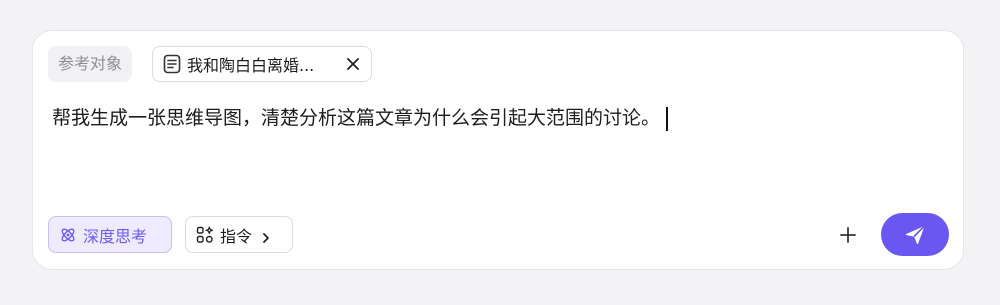 The height and width of the screenshot is (305, 1000). I want to click on reference-label: 参考对象, so click(90, 64).